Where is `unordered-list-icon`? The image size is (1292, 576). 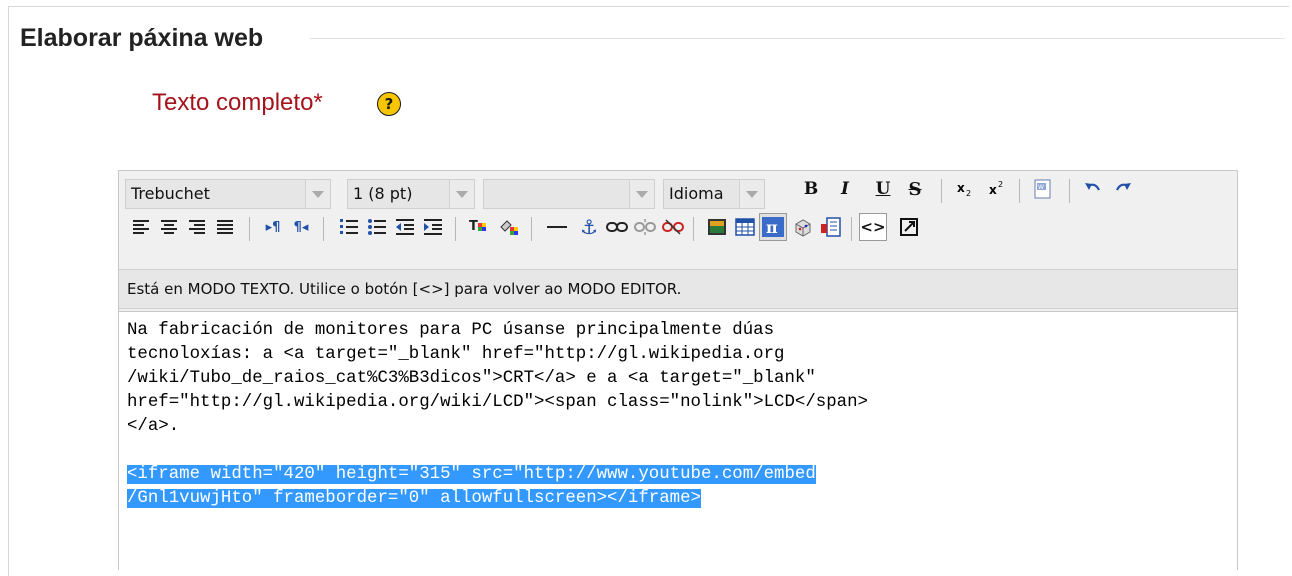
unordered-list-icon is located at coordinates (377, 227).